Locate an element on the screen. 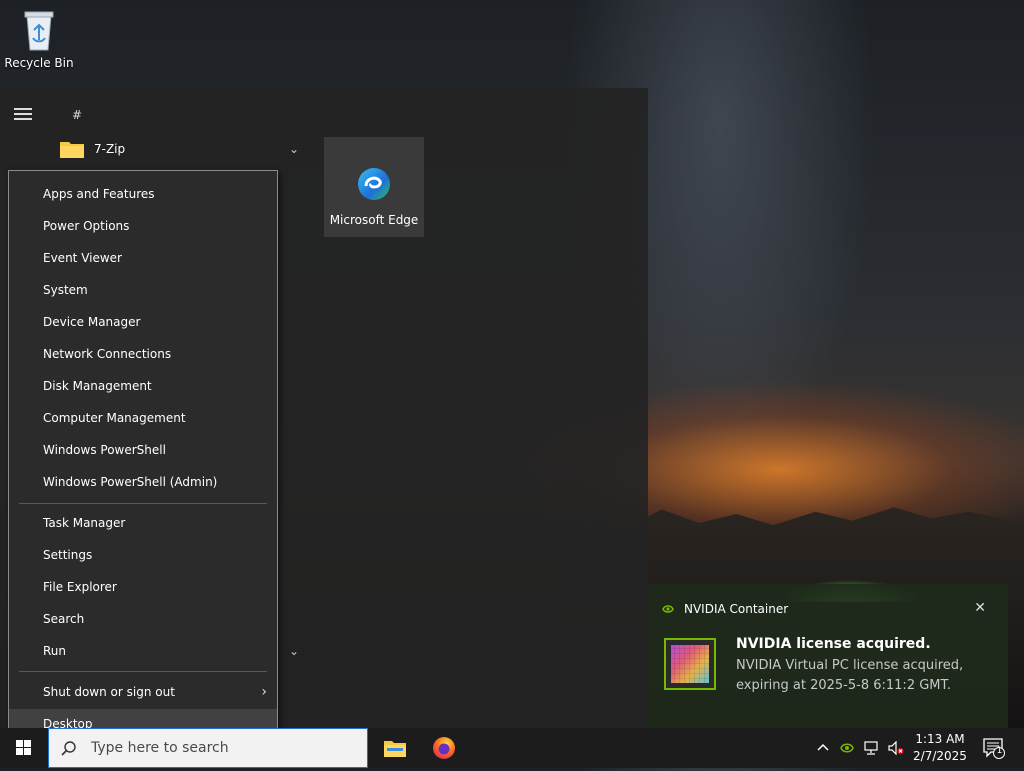 The height and width of the screenshot is (771, 1024). taskbar-clock: 1:13 AM 2/7/2025 is located at coordinates (940, 748).